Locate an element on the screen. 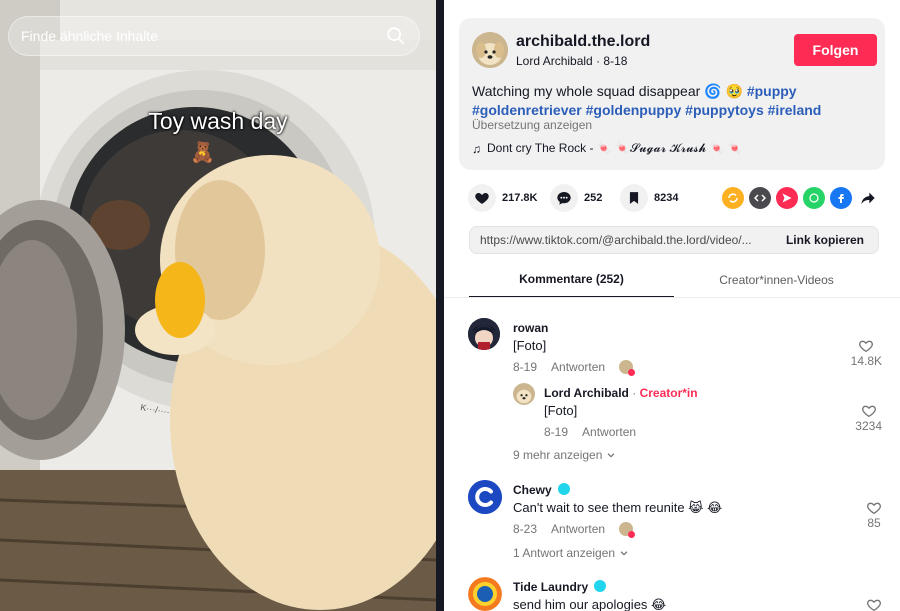 The image size is (900, 611). hashtag-link: #ireland is located at coordinates (795, 110).